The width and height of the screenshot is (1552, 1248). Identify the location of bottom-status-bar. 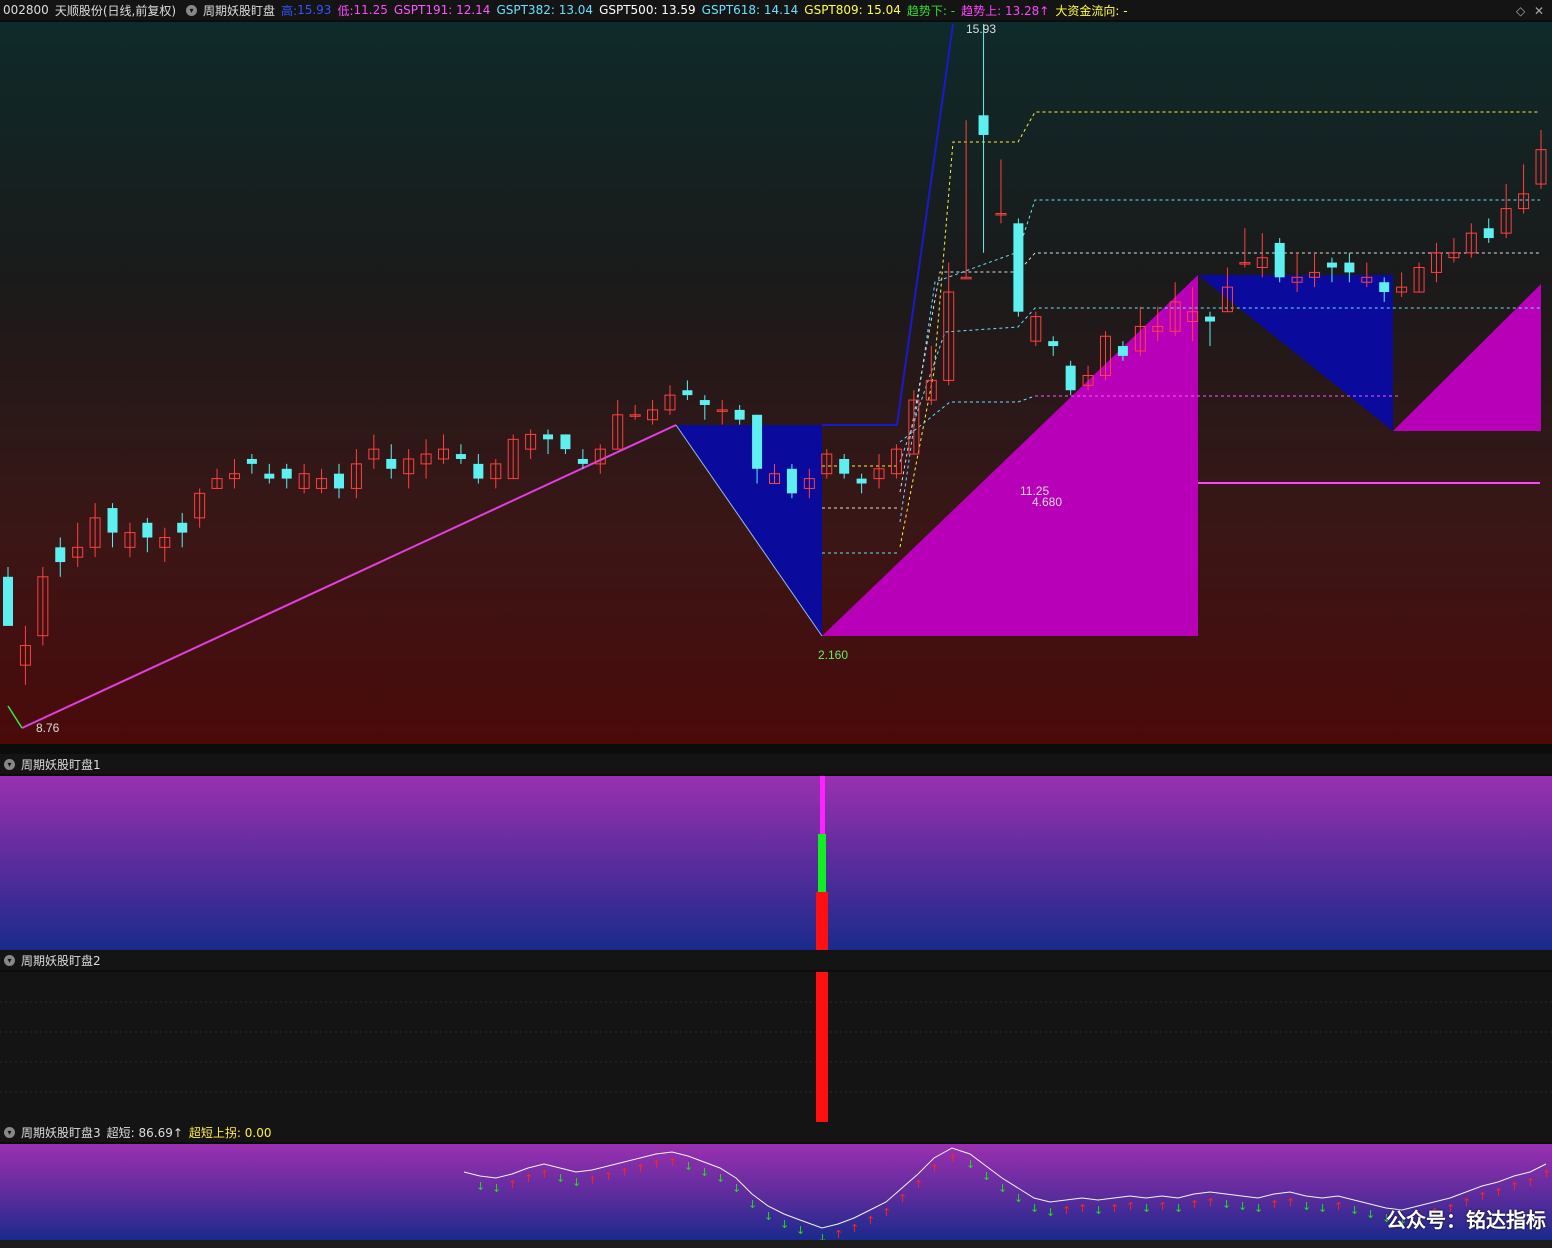
(776, 1244).